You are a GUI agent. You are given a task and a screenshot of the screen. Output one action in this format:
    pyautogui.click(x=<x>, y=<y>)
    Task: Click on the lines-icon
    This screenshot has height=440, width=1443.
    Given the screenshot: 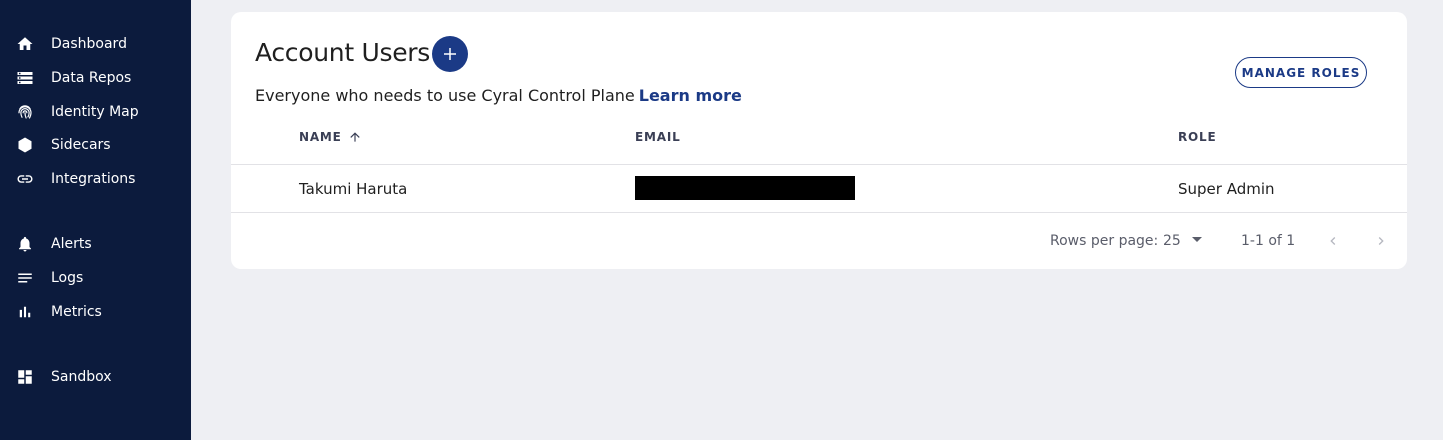 What is the action you would take?
    pyautogui.click(x=25, y=278)
    